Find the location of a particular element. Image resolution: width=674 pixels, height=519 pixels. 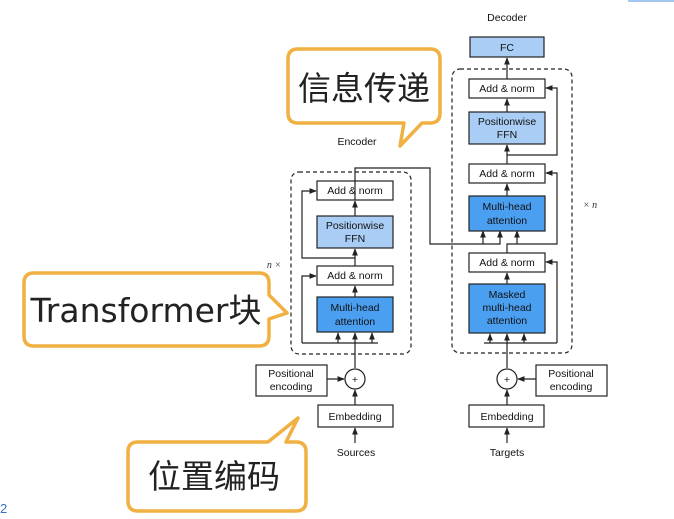

encoder-ffn-label-line1: Positionwise is located at coordinates (355, 226).